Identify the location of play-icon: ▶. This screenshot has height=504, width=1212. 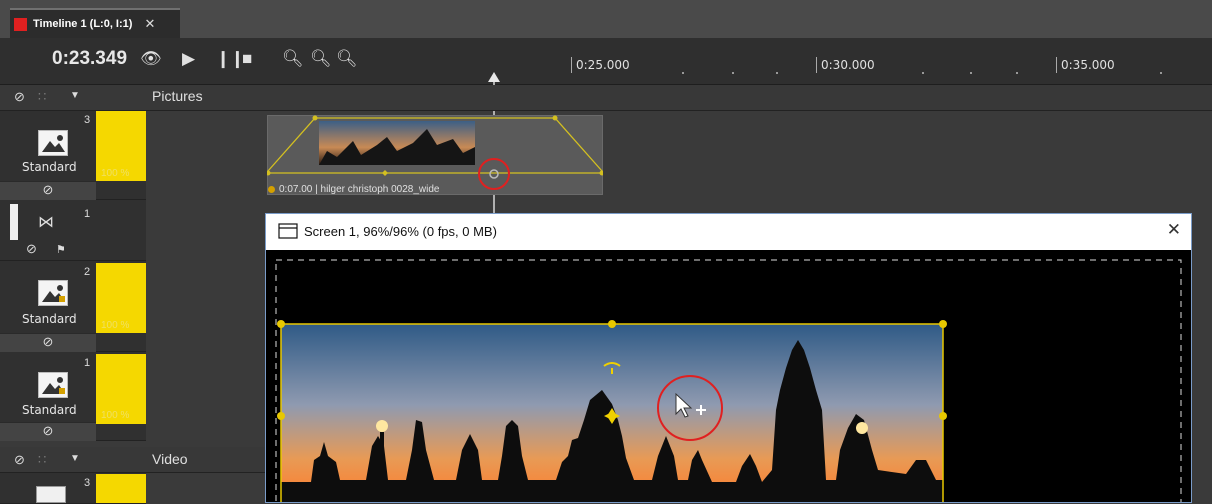
(188, 59).